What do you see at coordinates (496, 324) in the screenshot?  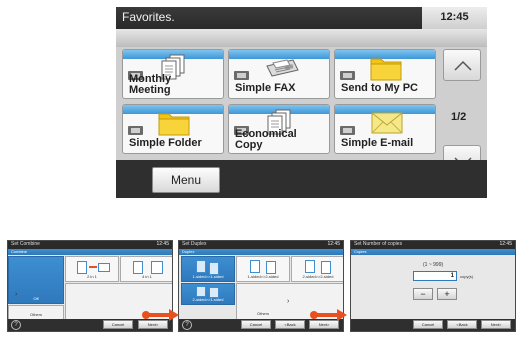 I see `next-button: Next>` at bounding box center [496, 324].